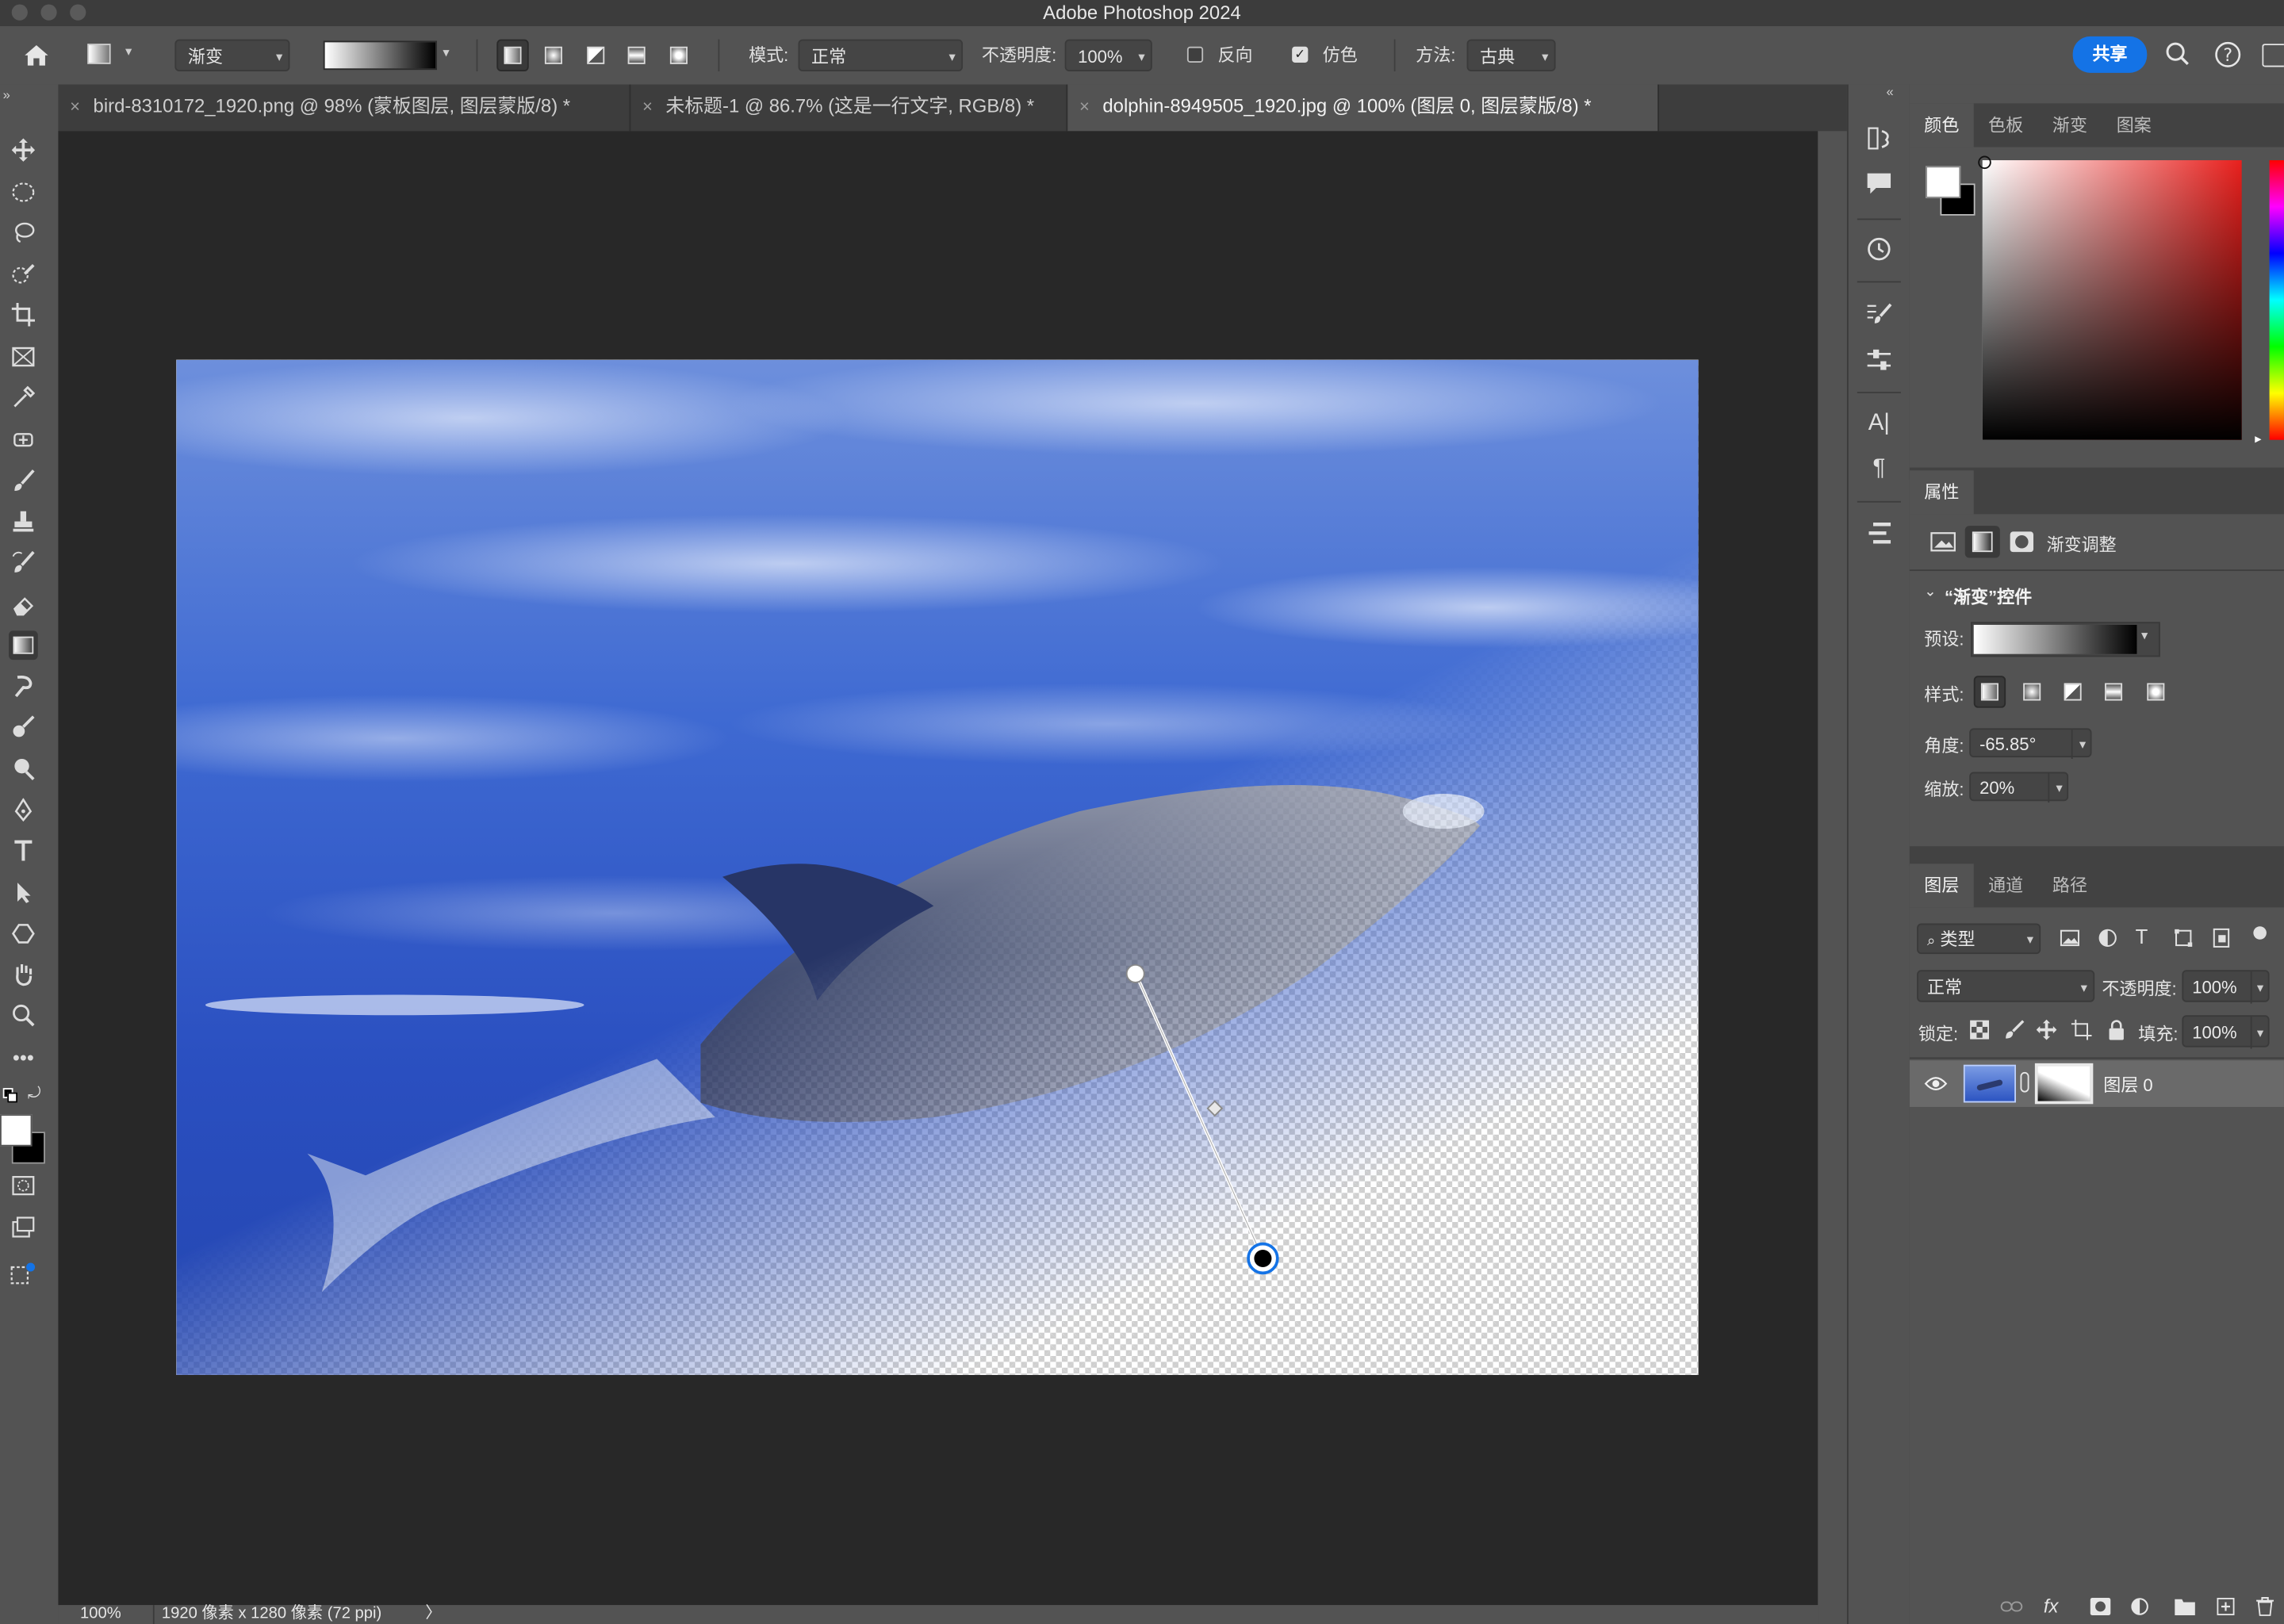 The width and height of the screenshot is (2284, 1624). I want to click on tab-channels: 通道, so click(2006, 885).